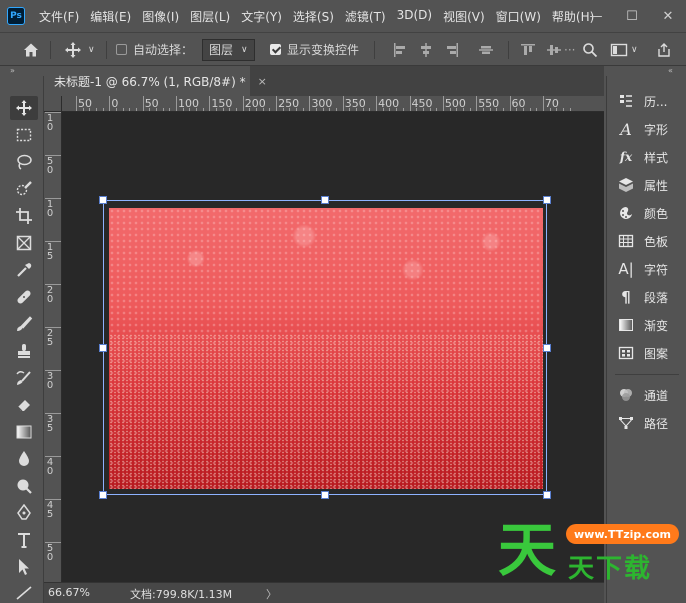 Image resolution: width=686 pixels, height=603 pixels. Describe the element at coordinates (154, 49) in the screenshot. I see `auto-select-checkbox: 自动选择：` at that location.